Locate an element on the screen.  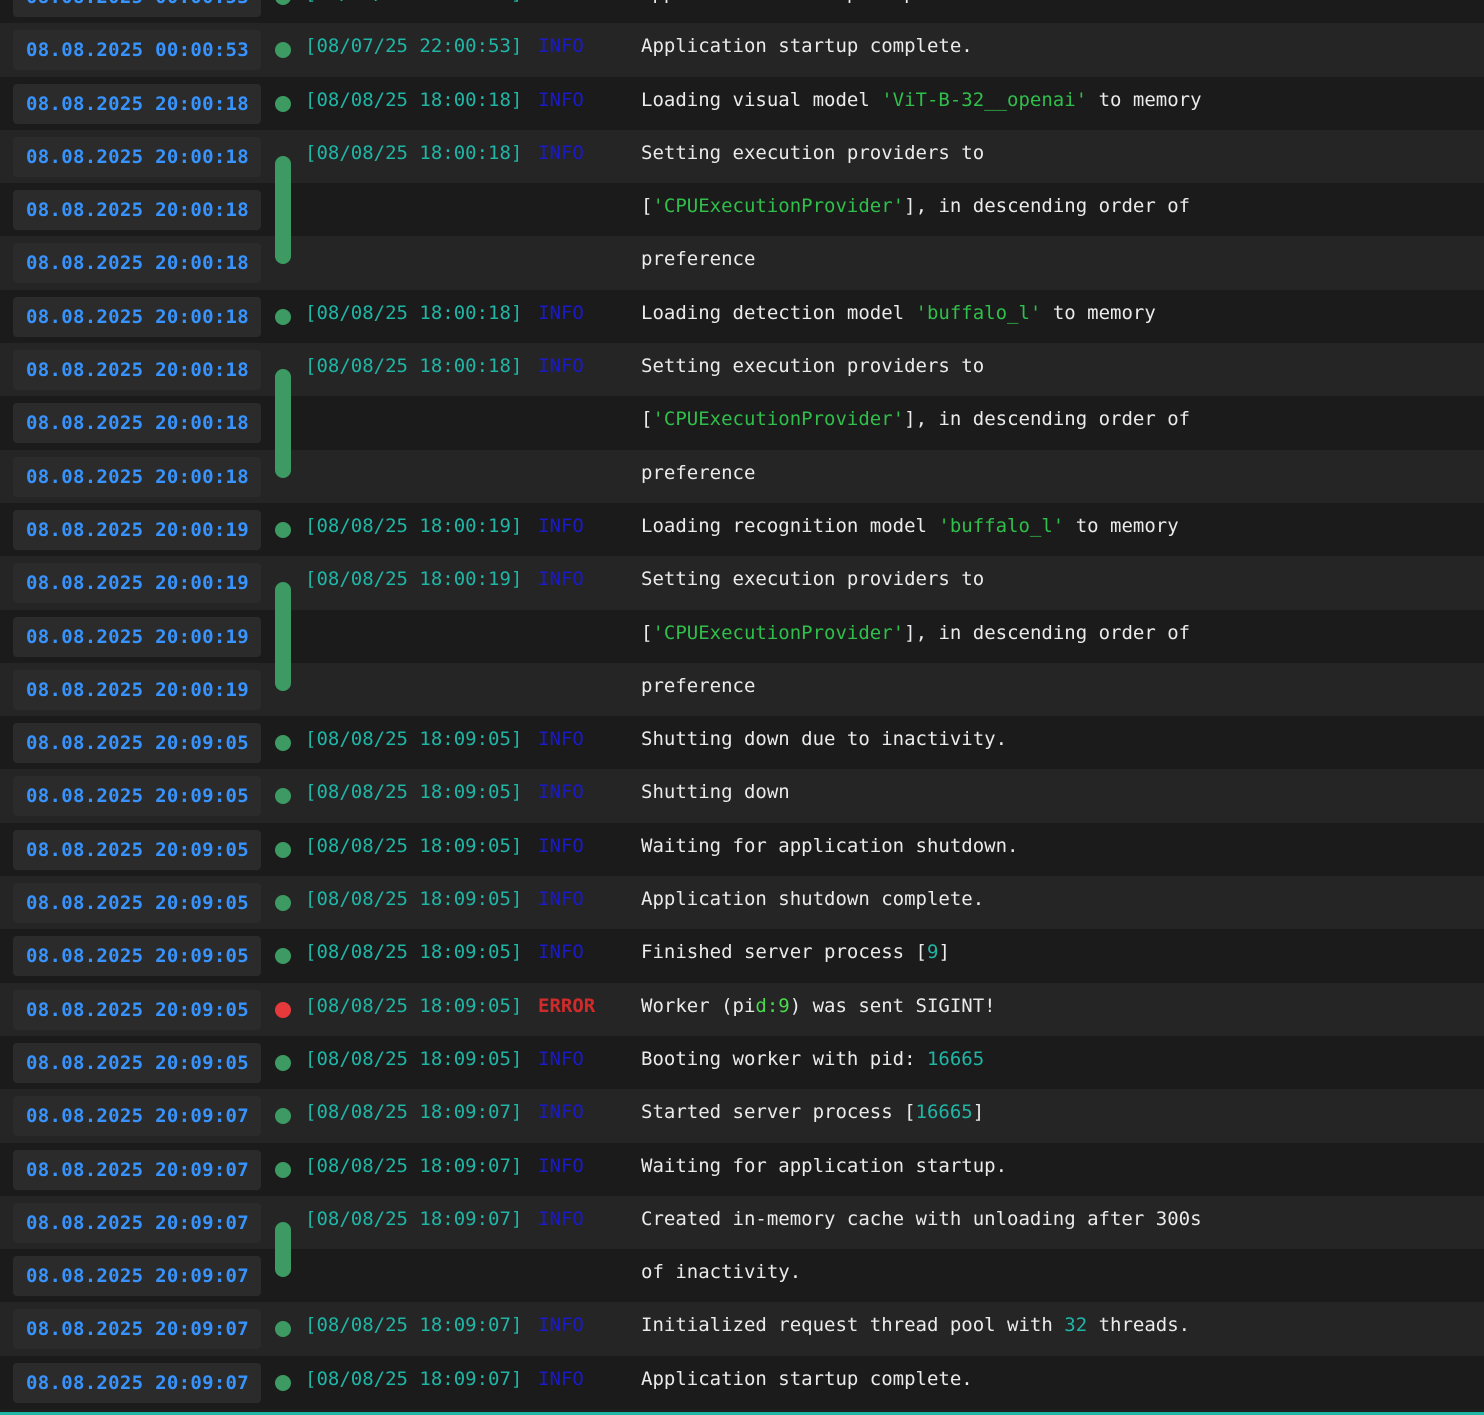
log-message: of inactivity. is located at coordinates (721, 1272).